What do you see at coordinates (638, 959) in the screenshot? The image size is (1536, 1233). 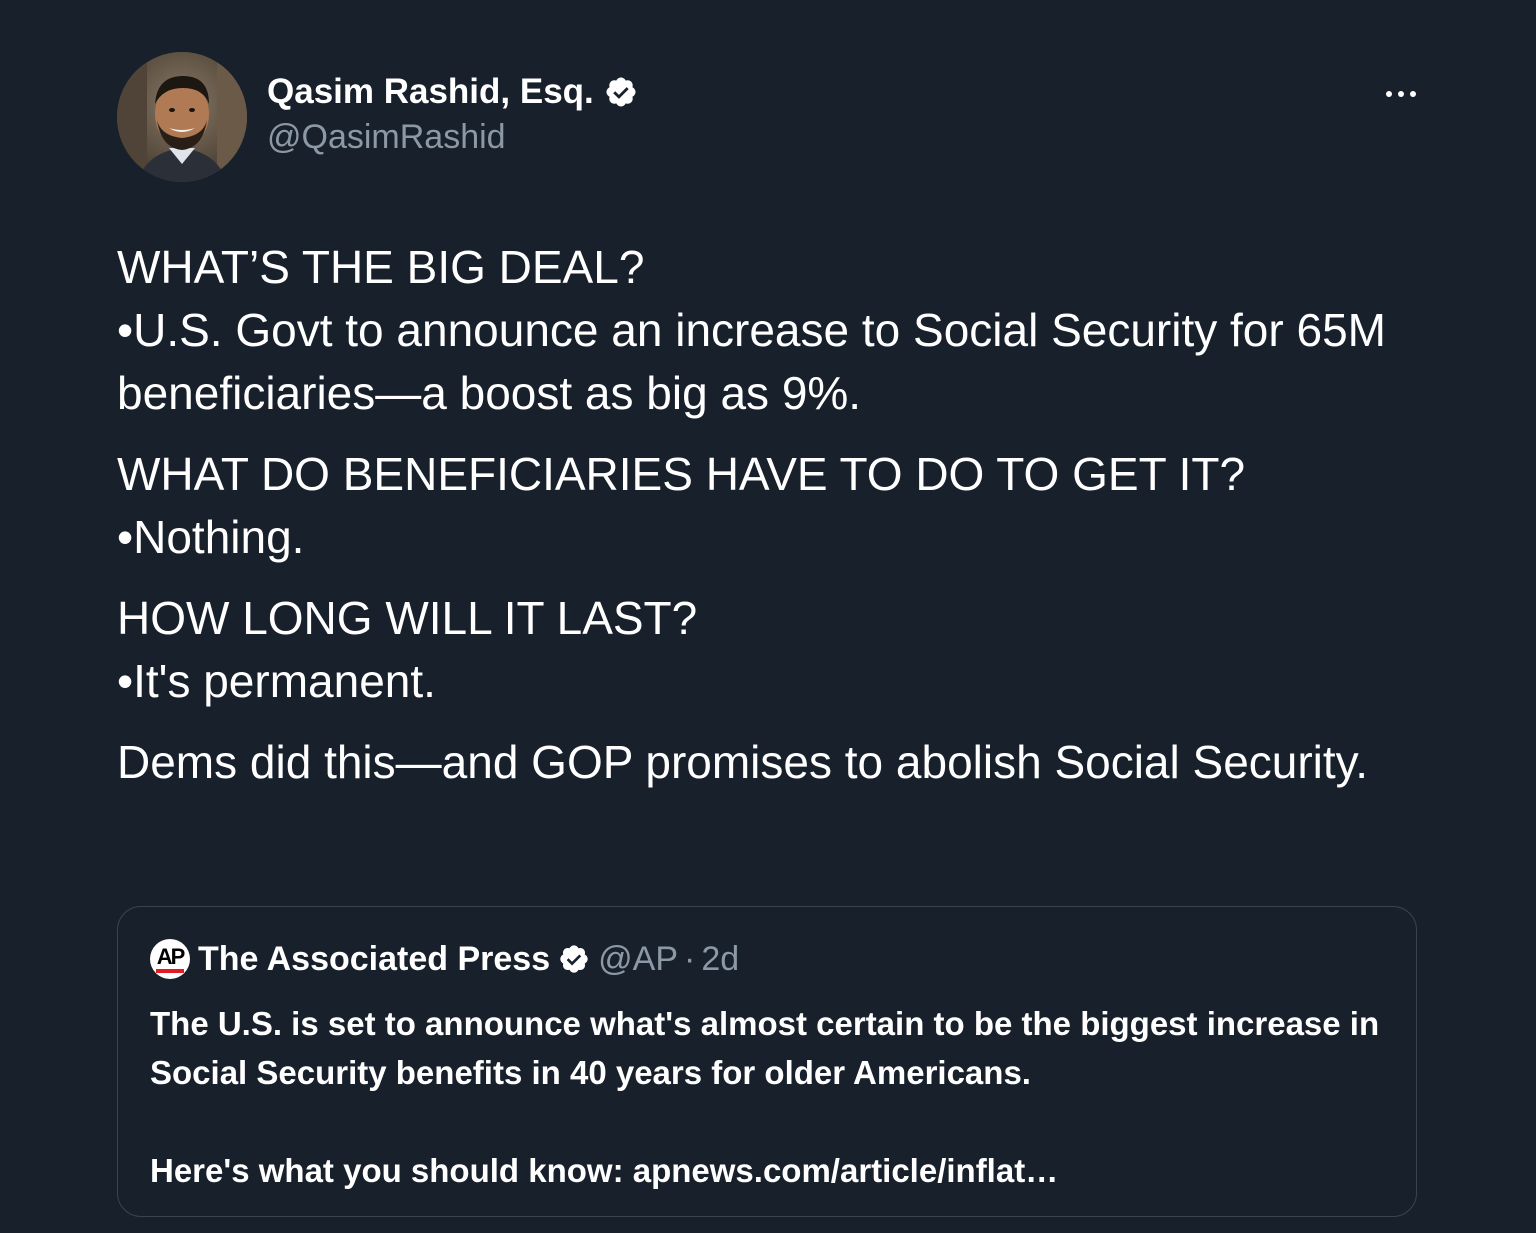 I see `quoted-author-handle: @AP` at bounding box center [638, 959].